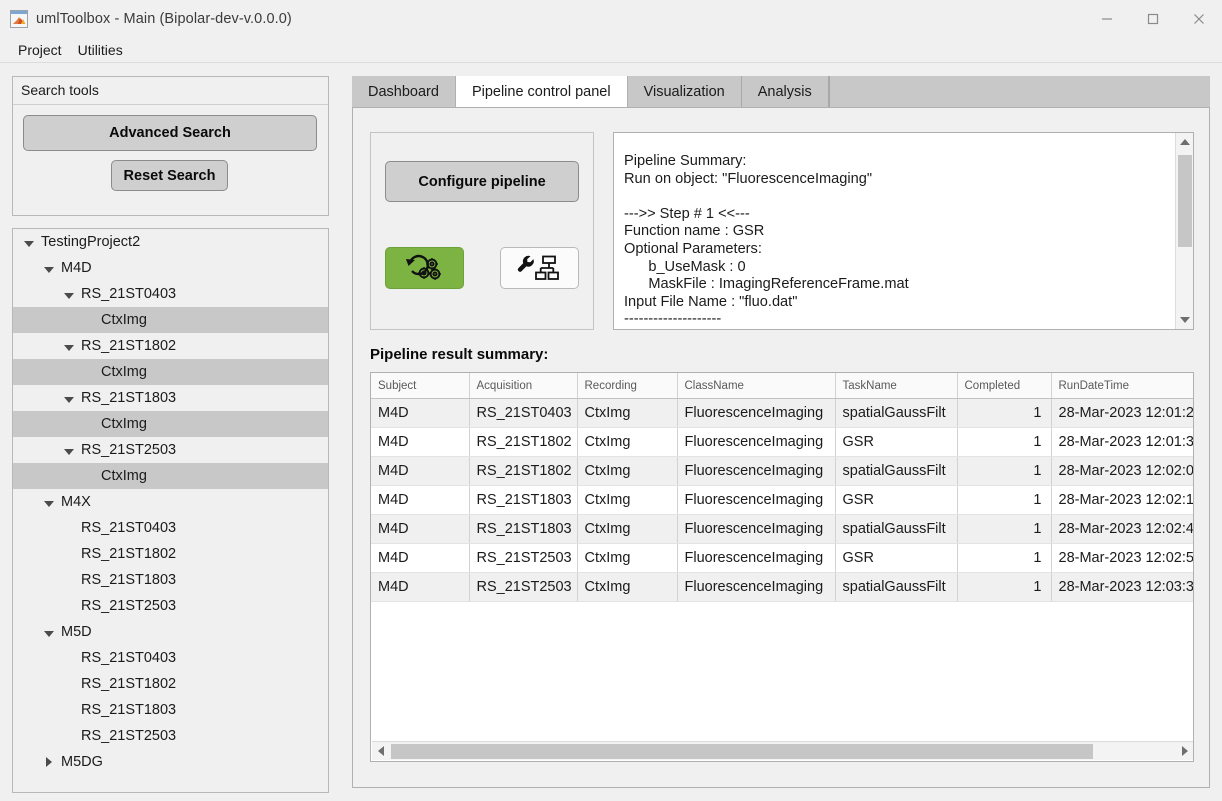 The image size is (1222, 801). What do you see at coordinates (523, 413) in the screenshot?
I see `table-cell-acquisition: RS_21ST0403` at bounding box center [523, 413].